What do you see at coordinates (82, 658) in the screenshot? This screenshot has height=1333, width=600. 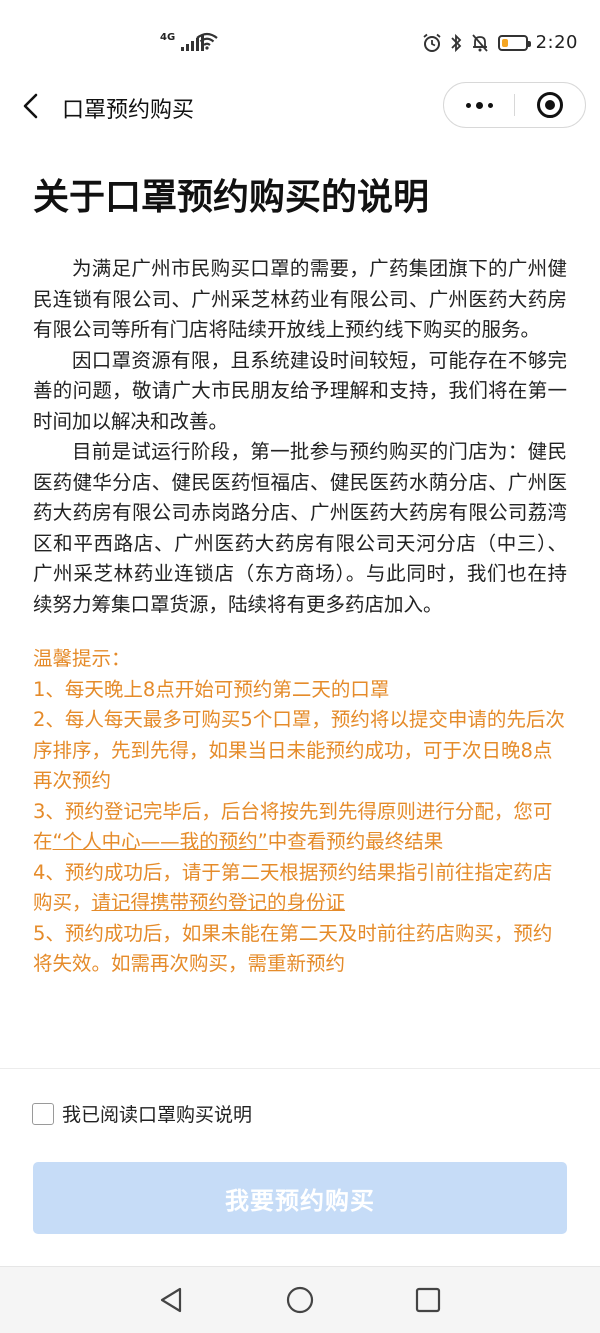 I see `notice-title: 温馨提示：` at bounding box center [82, 658].